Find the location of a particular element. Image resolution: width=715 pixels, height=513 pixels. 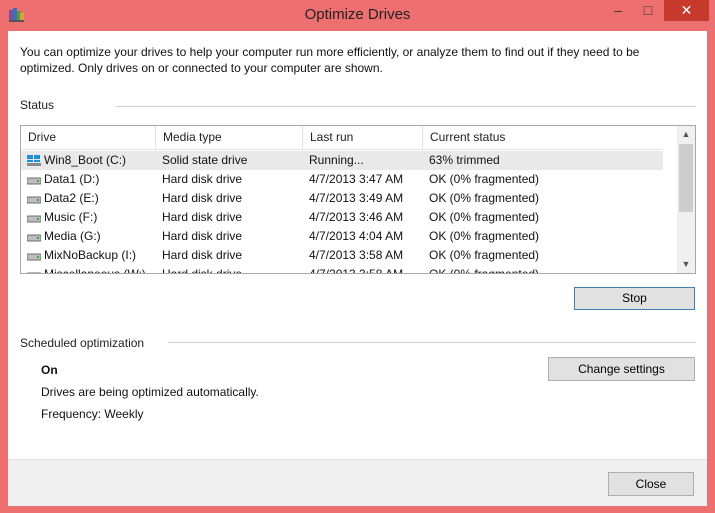

dialog-footer: Close is located at coordinates (357, 482).